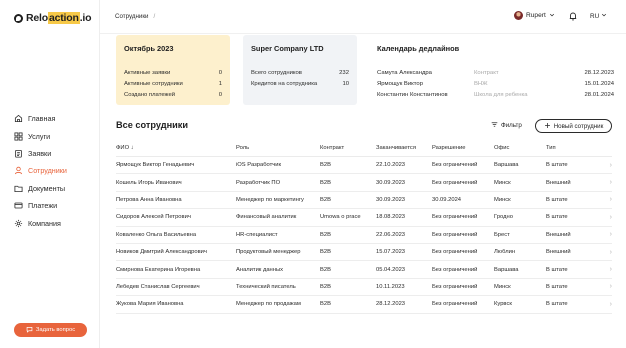 Image resolution: width=626 pixels, height=348 pixels. I want to click on bell-icon, so click(573, 16).